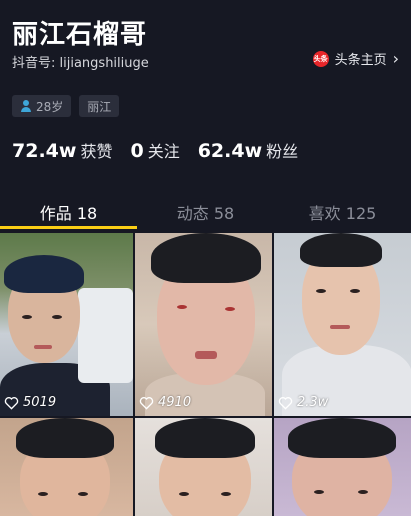 This screenshot has width=411, height=516. I want to click on tab-works: 作品 18, so click(68, 214).